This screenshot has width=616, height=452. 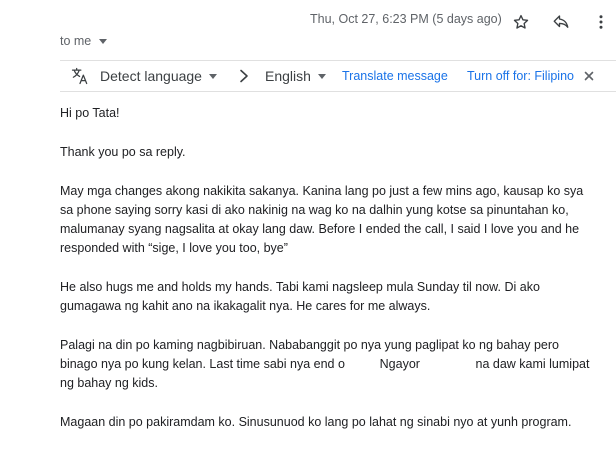 I want to click on turn-off-translation-link: Turn off for: Filipino, so click(x=520, y=76).